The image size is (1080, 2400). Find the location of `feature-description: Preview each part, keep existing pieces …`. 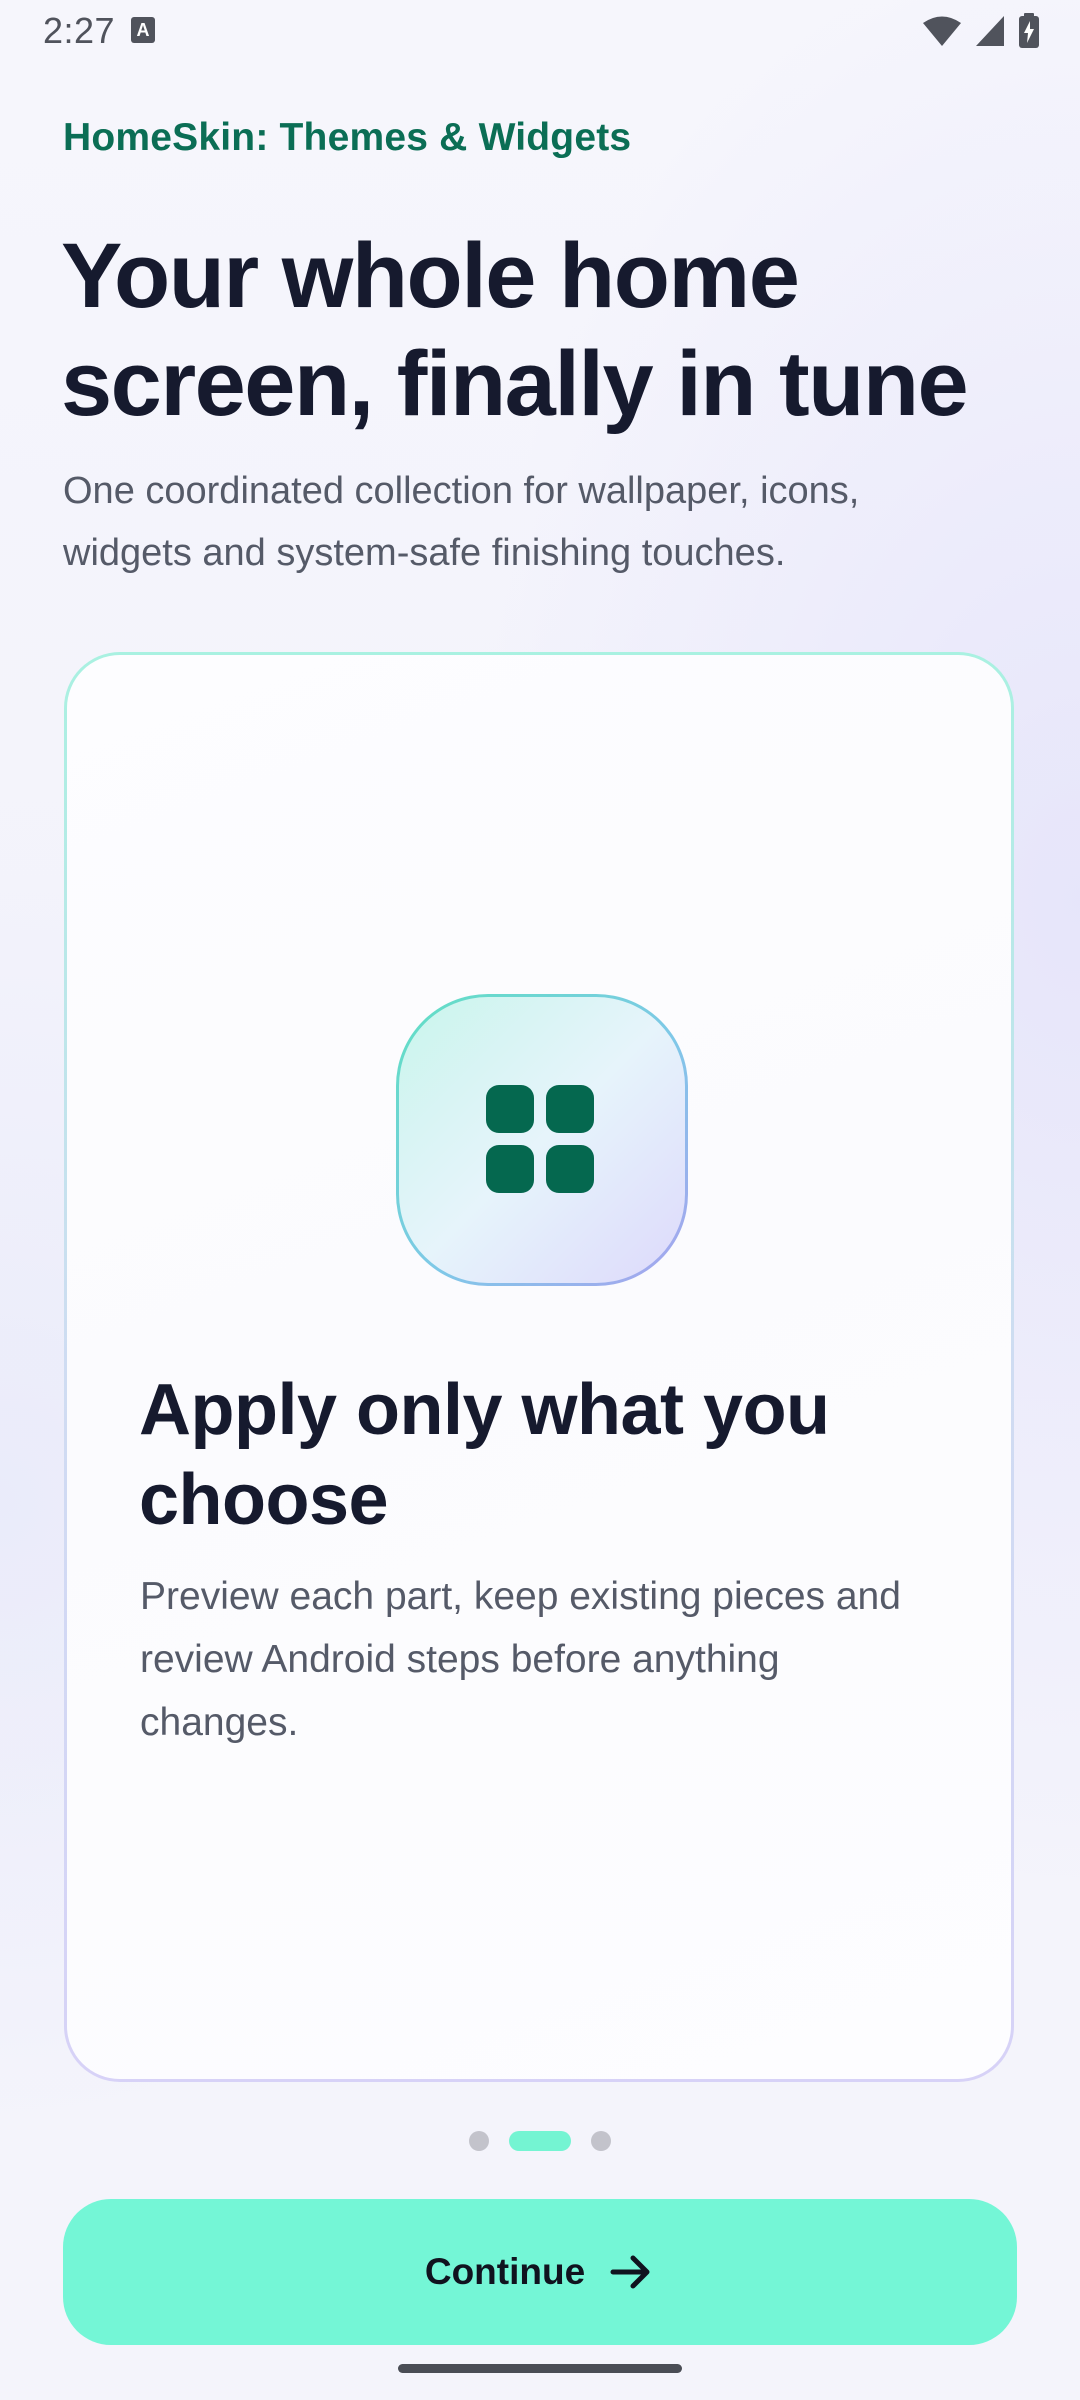

feature-description: Preview each part, keep existing pieces … is located at coordinates (520, 1659).